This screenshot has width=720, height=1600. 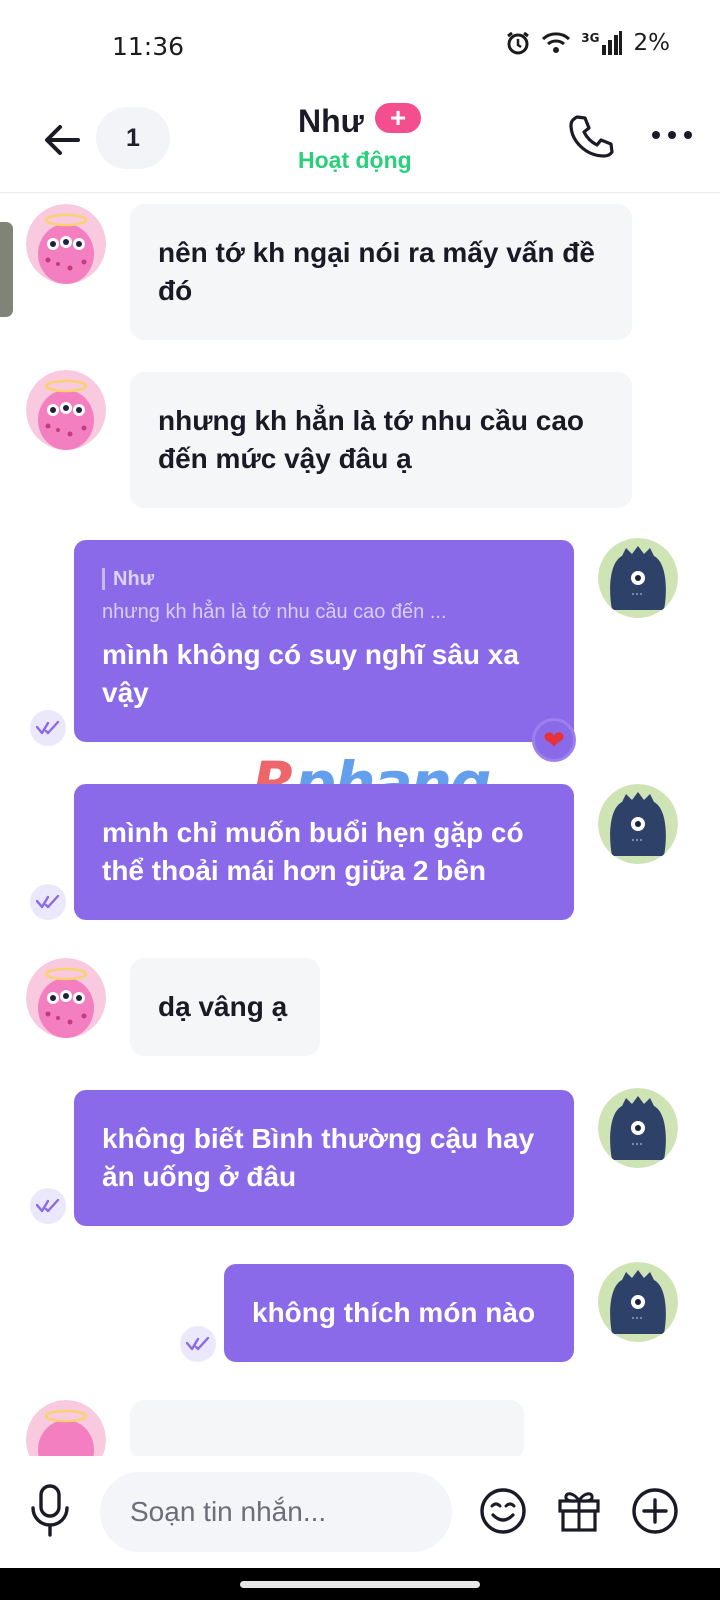 I want to click on heart-icon: ❤, so click(x=554, y=739).